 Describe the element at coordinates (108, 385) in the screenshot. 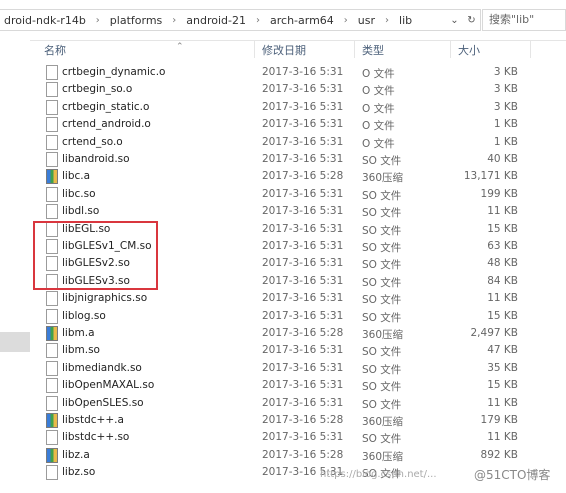

I see `file-name: libOpenMAXAL.so` at that location.